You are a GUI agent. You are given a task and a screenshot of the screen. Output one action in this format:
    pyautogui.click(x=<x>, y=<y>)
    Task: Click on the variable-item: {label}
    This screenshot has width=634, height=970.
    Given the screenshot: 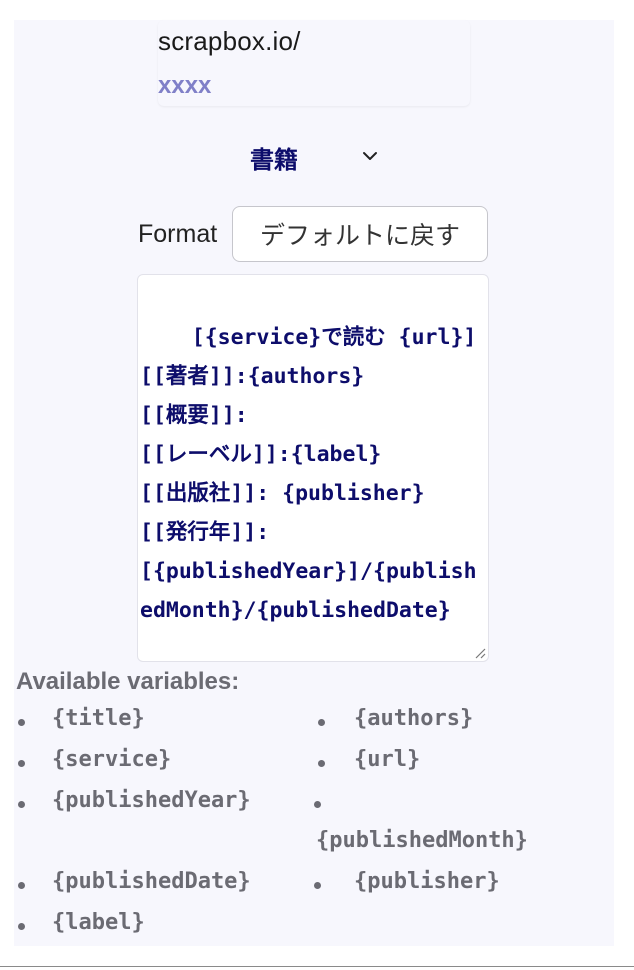 What is the action you would take?
    pyautogui.click(x=98, y=922)
    